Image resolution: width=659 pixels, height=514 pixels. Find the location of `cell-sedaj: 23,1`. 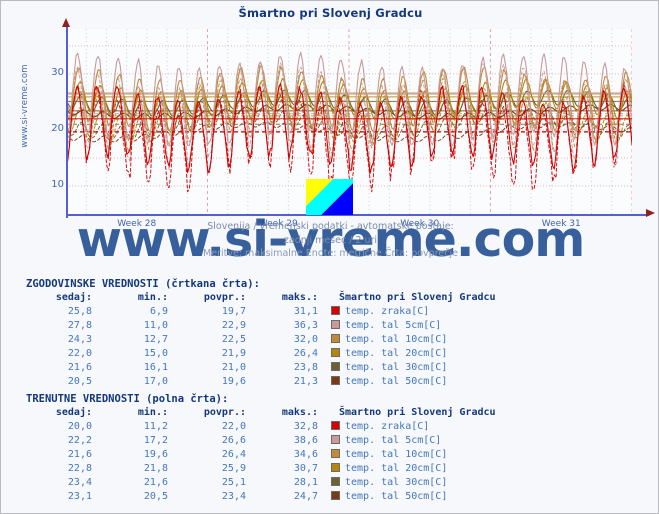

cell-sedaj: 23,1 is located at coordinates (79, 496).